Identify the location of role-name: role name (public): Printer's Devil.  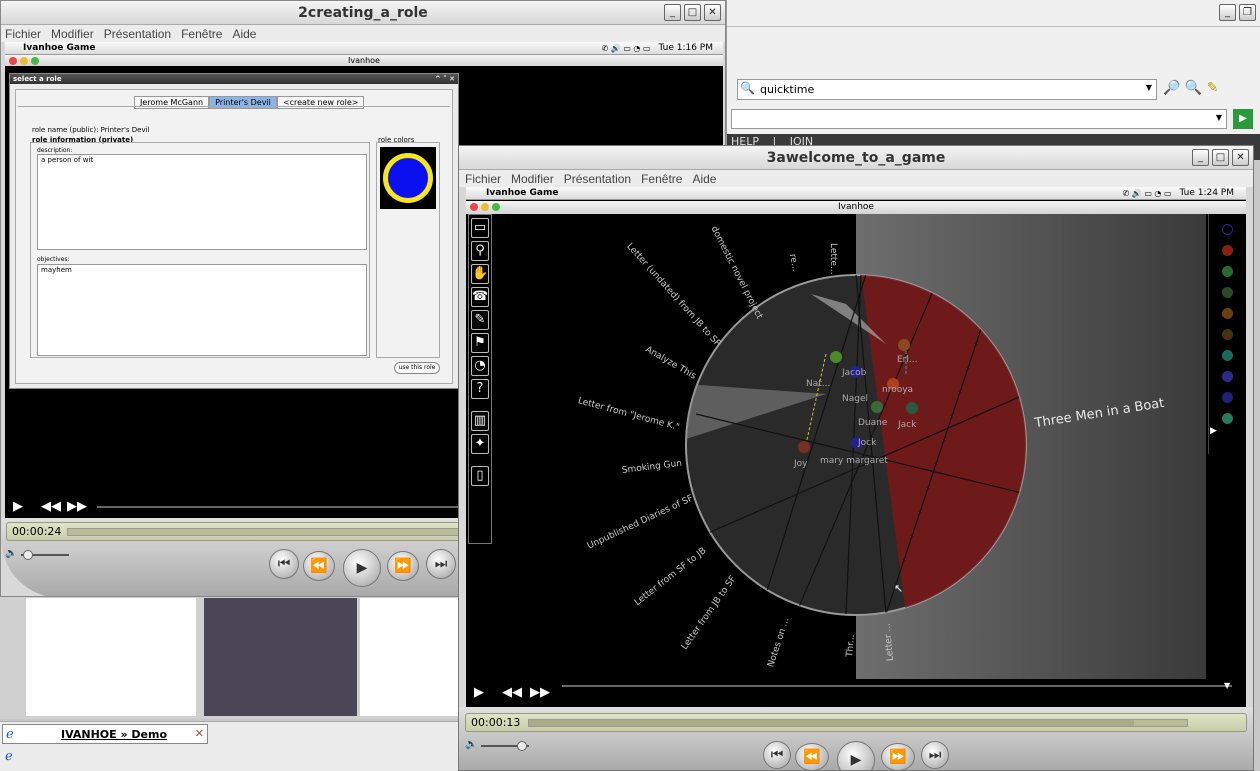
(91, 130).